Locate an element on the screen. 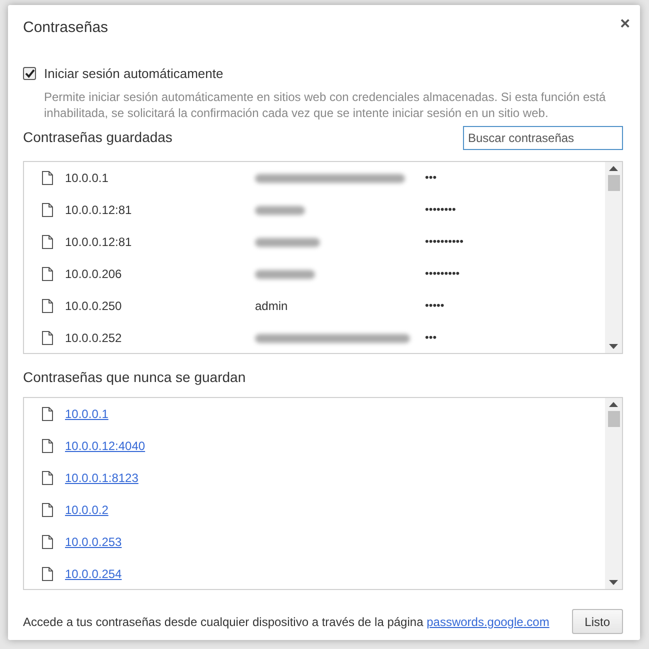 This screenshot has width=649, height=649. search-field: Buscar contraseñas is located at coordinates (543, 138).